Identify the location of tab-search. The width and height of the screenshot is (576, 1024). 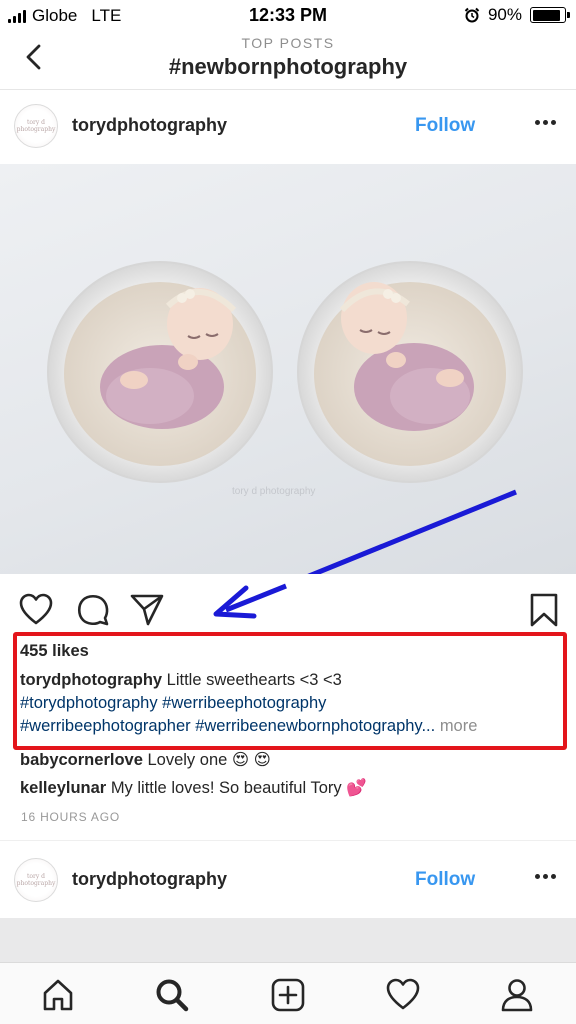
(172, 995).